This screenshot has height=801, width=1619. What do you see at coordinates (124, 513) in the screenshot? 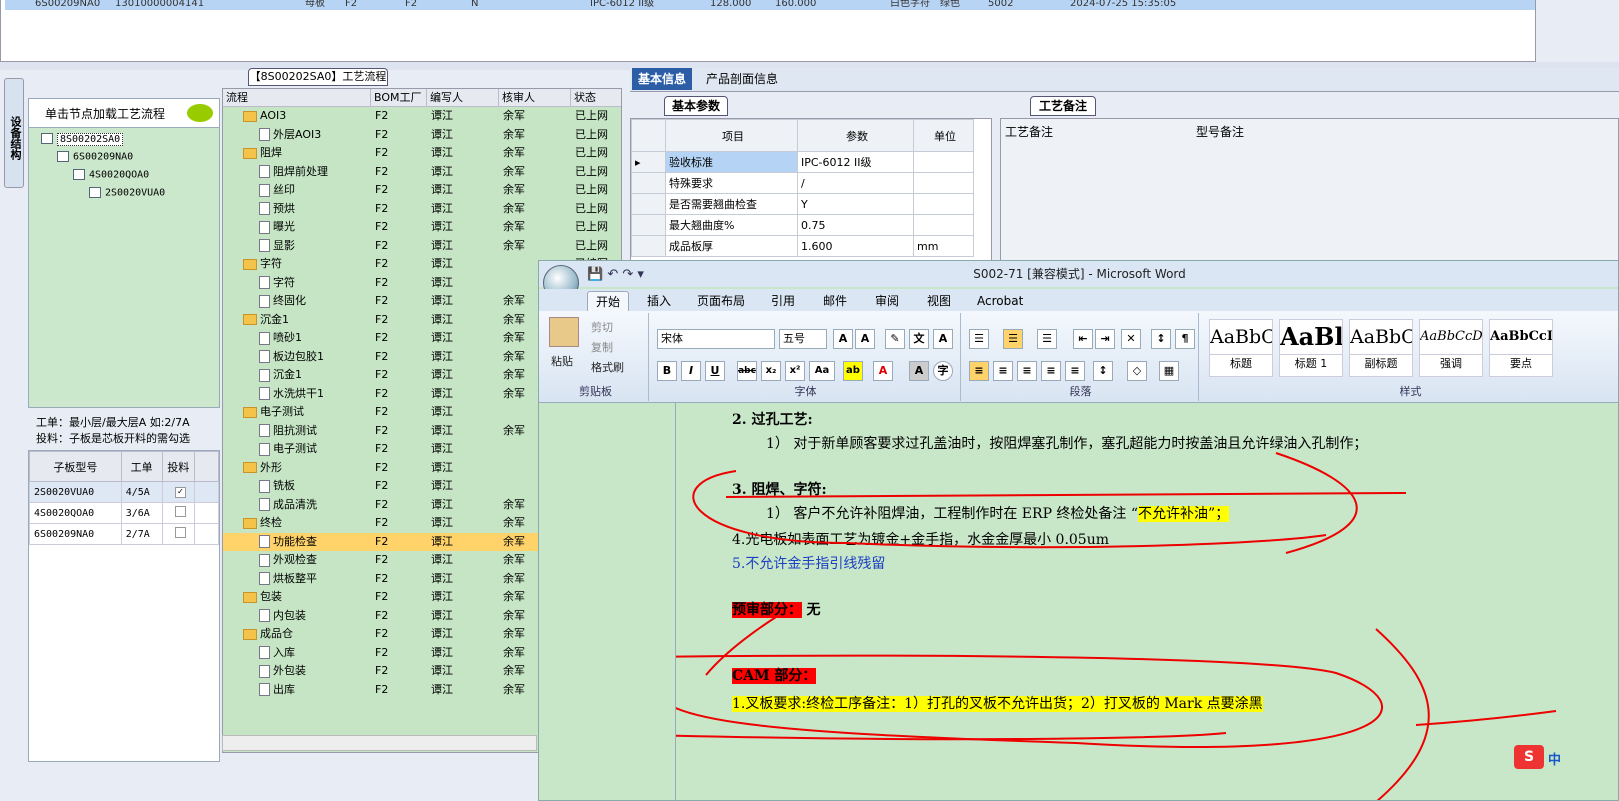
I see `table-row: 4S0020QOA0 3/6A` at bounding box center [124, 513].